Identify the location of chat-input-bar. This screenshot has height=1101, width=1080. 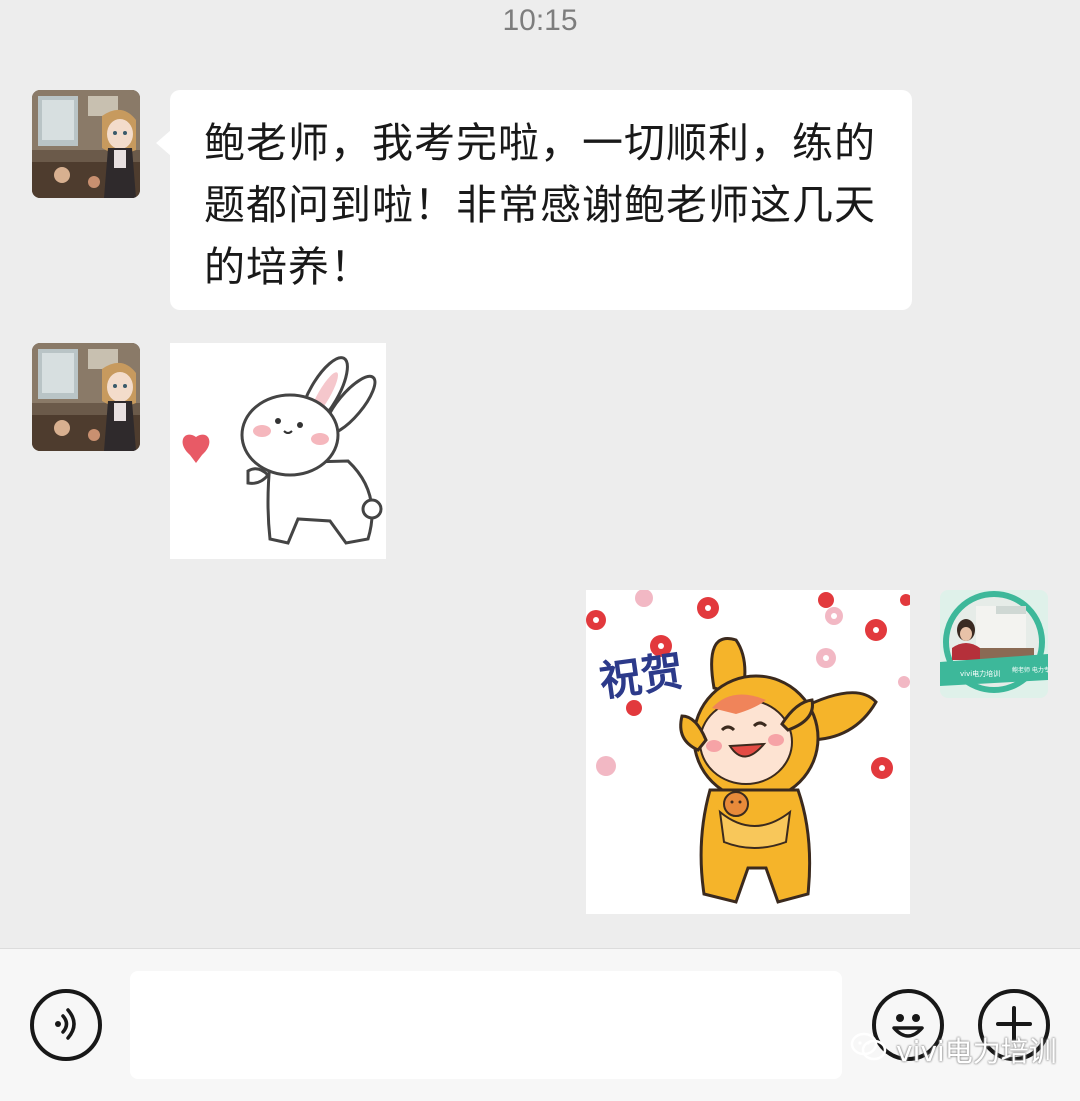
(540, 1024).